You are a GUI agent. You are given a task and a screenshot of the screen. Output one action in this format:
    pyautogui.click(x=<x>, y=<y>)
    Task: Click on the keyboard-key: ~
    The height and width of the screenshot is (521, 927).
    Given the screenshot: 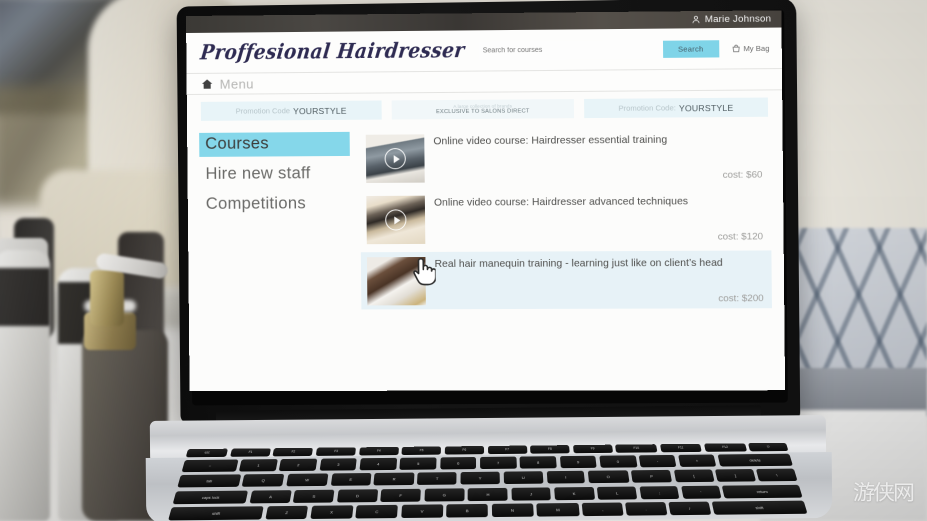 What is the action you would take?
    pyautogui.click(x=210, y=466)
    